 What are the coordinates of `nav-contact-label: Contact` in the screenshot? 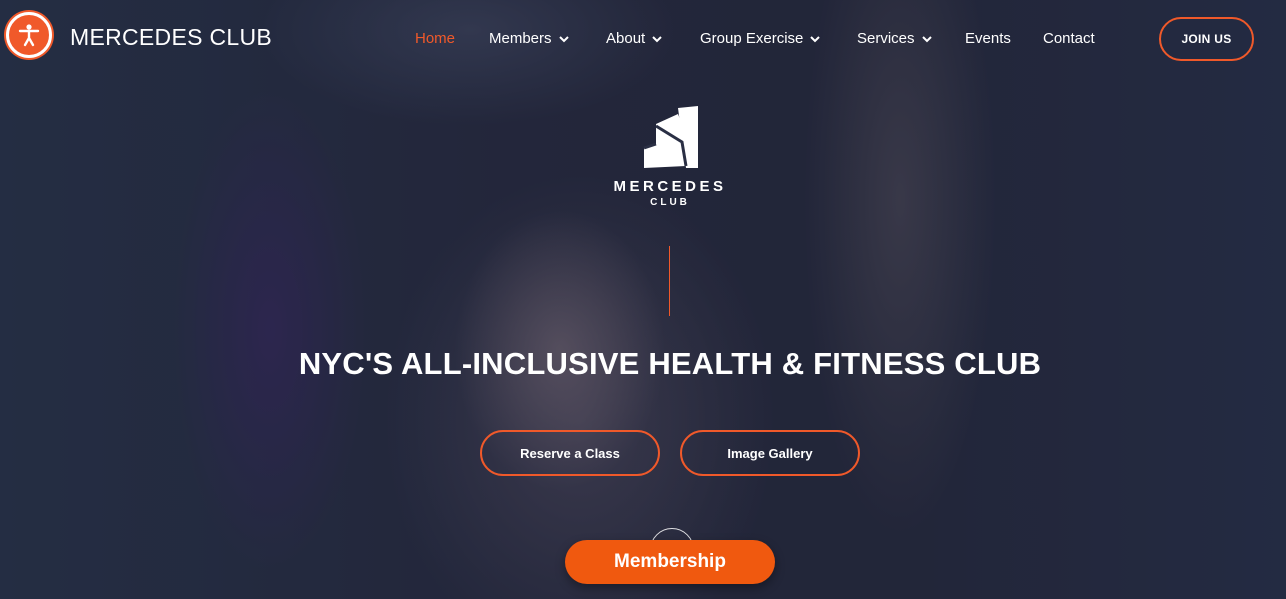 It's located at (1069, 38).